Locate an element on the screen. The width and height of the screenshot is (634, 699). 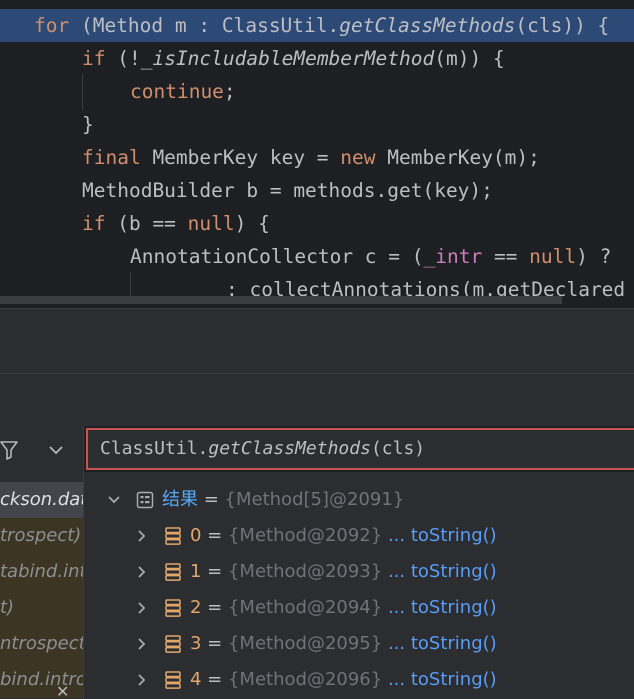
evaluate-expression-field: ClassUtil.getClassMethods(cls) is located at coordinates (360, 449).